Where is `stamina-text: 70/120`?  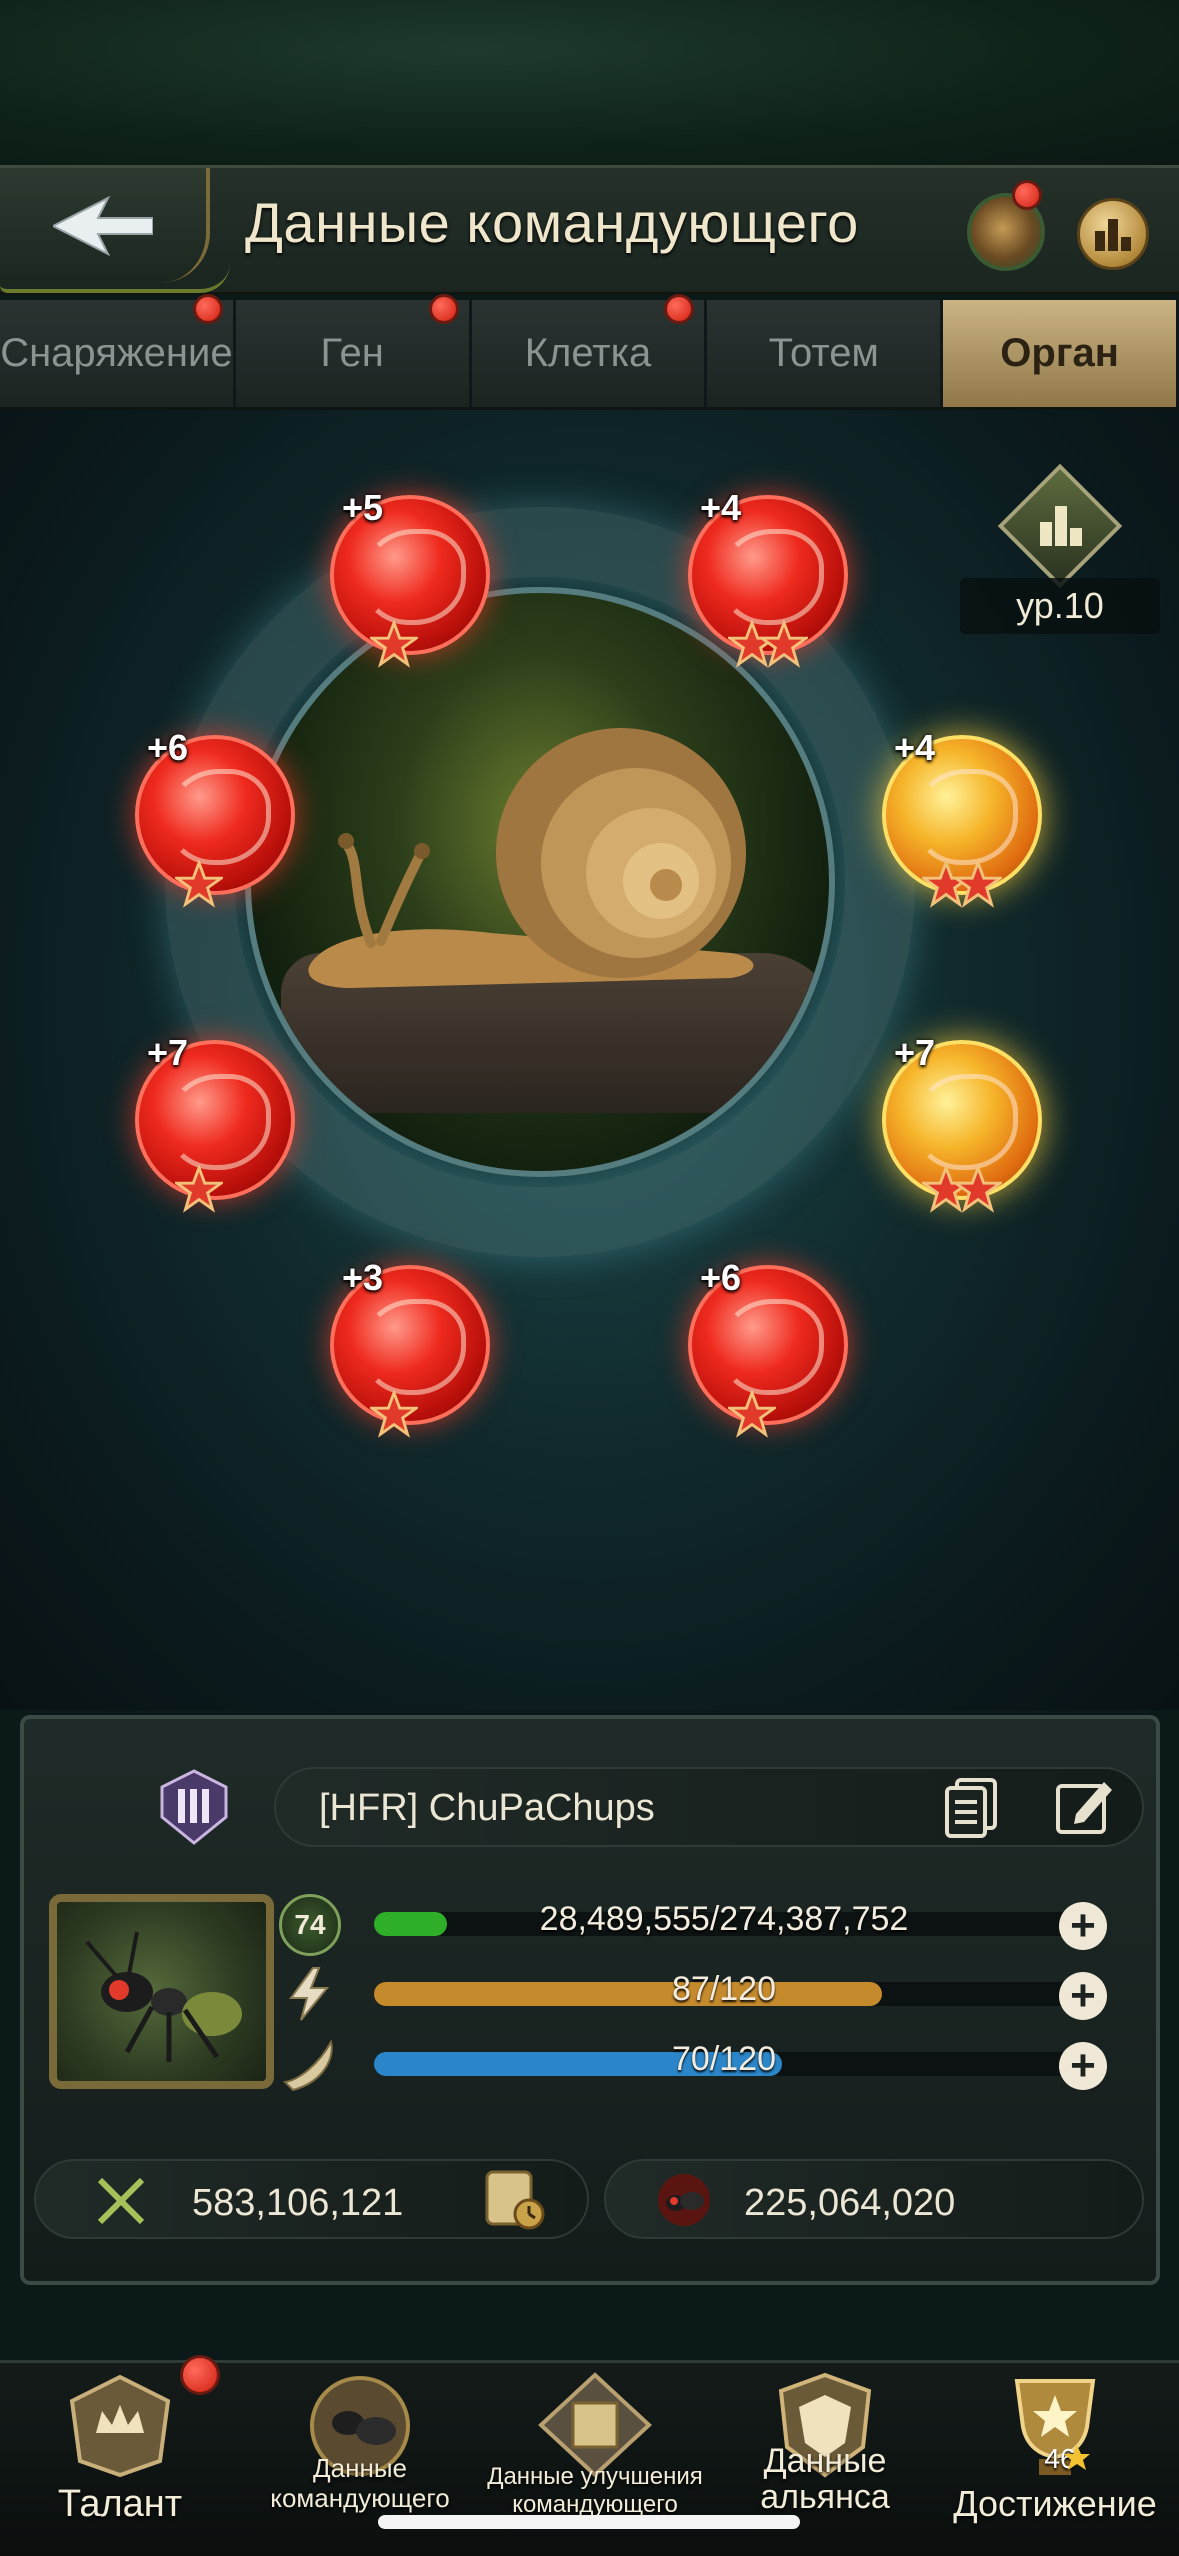 stamina-text: 70/120 is located at coordinates (724, 2059).